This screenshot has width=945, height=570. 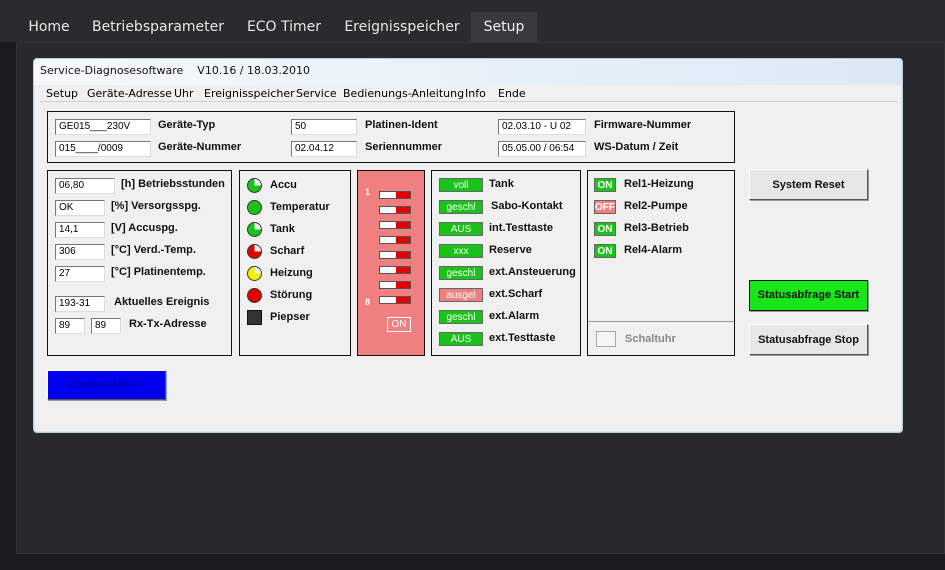 I want to click on ext-ansteuerung-status: geschl, so click(x=461, y=273).